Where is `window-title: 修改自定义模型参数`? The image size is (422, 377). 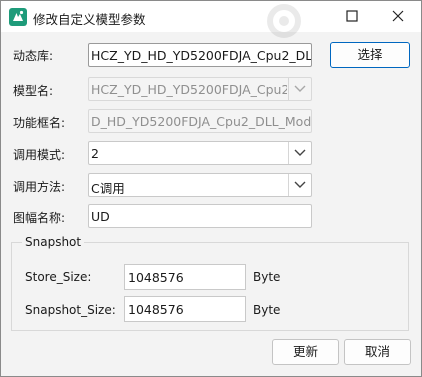 window-title: 修改自定义模型参数 is located at coordinates (89, 19).